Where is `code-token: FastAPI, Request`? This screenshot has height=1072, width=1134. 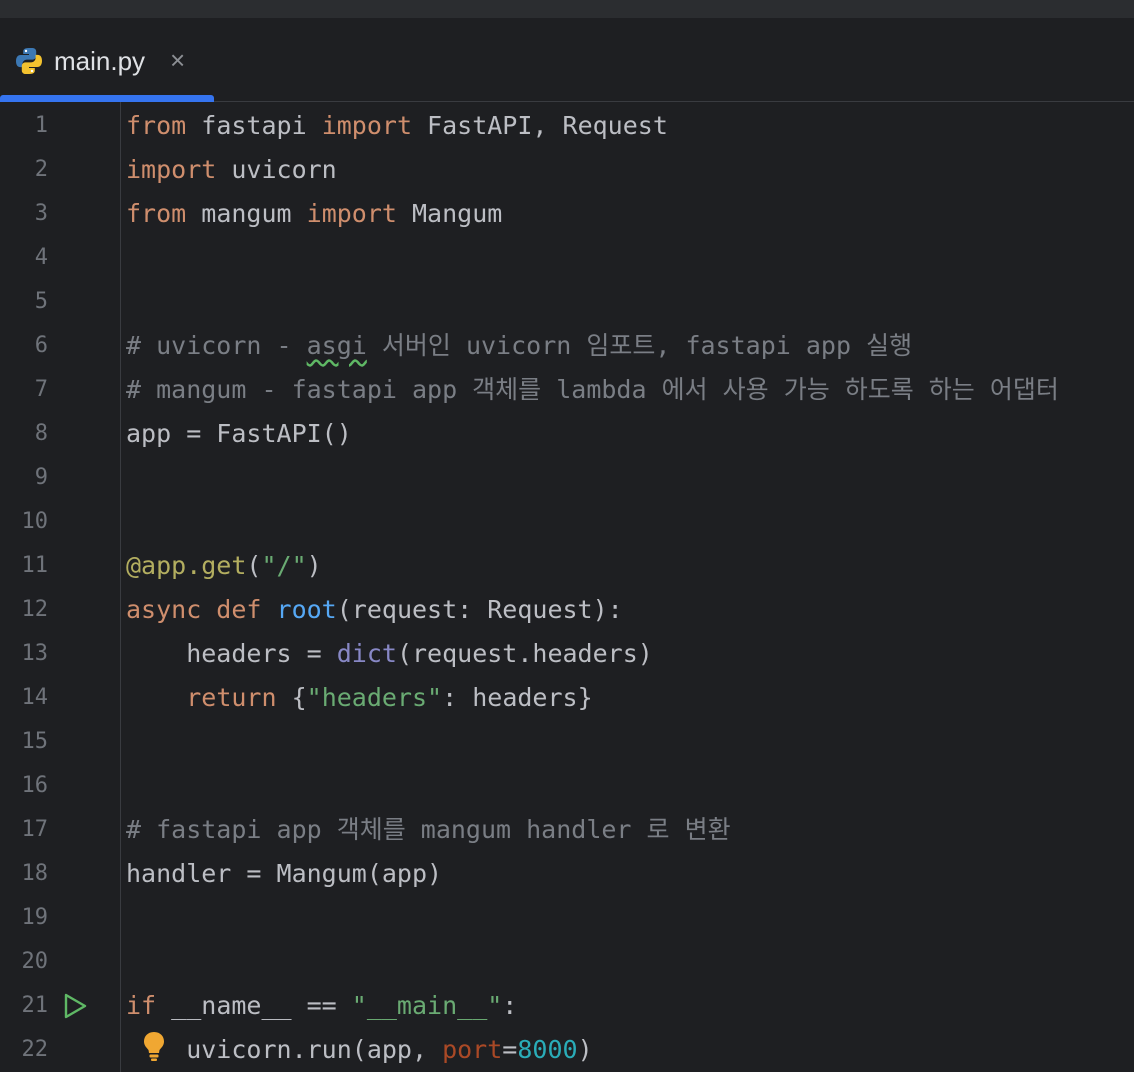
code-token: FastAPI, Request is located at coordinates (540, 125).